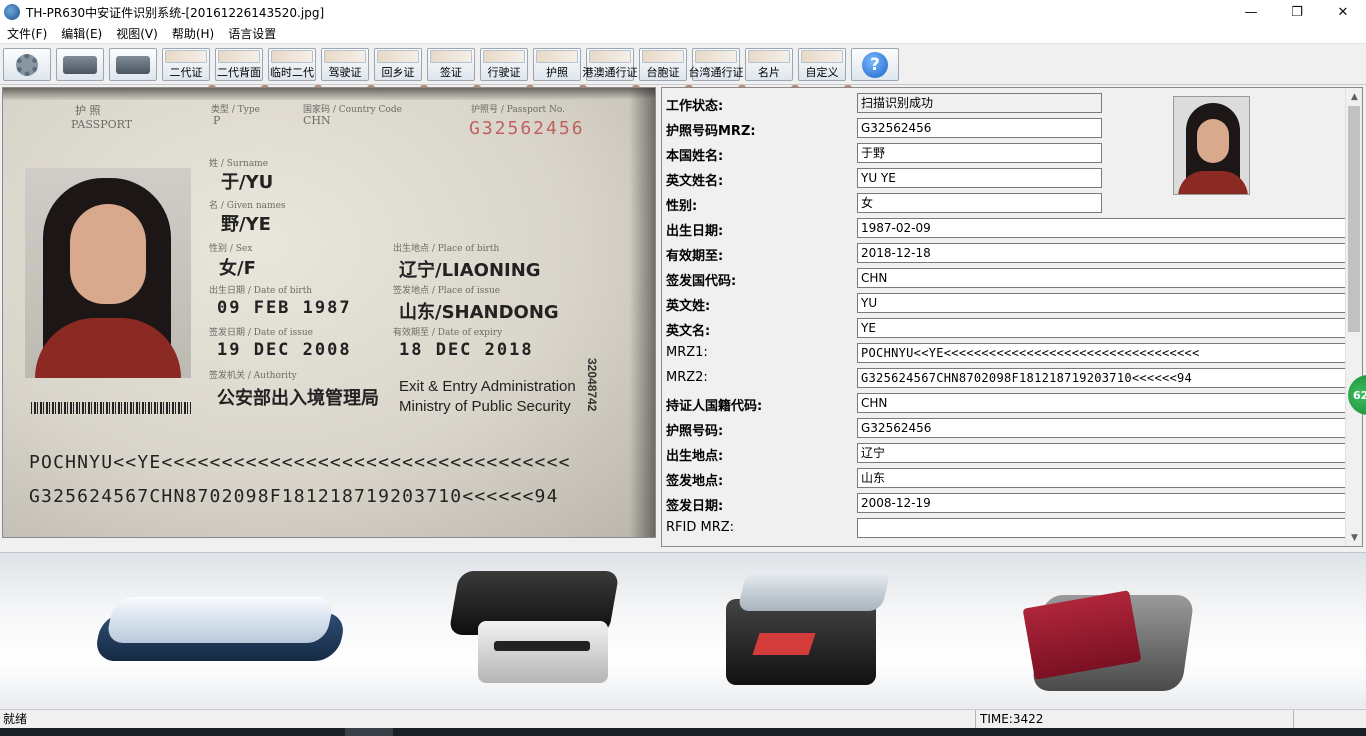 The width and height of the screenshot is (1366, 736). Describe the element at coordinates (979, 203) in the screenshot. I see `field-value: 女` at that location.